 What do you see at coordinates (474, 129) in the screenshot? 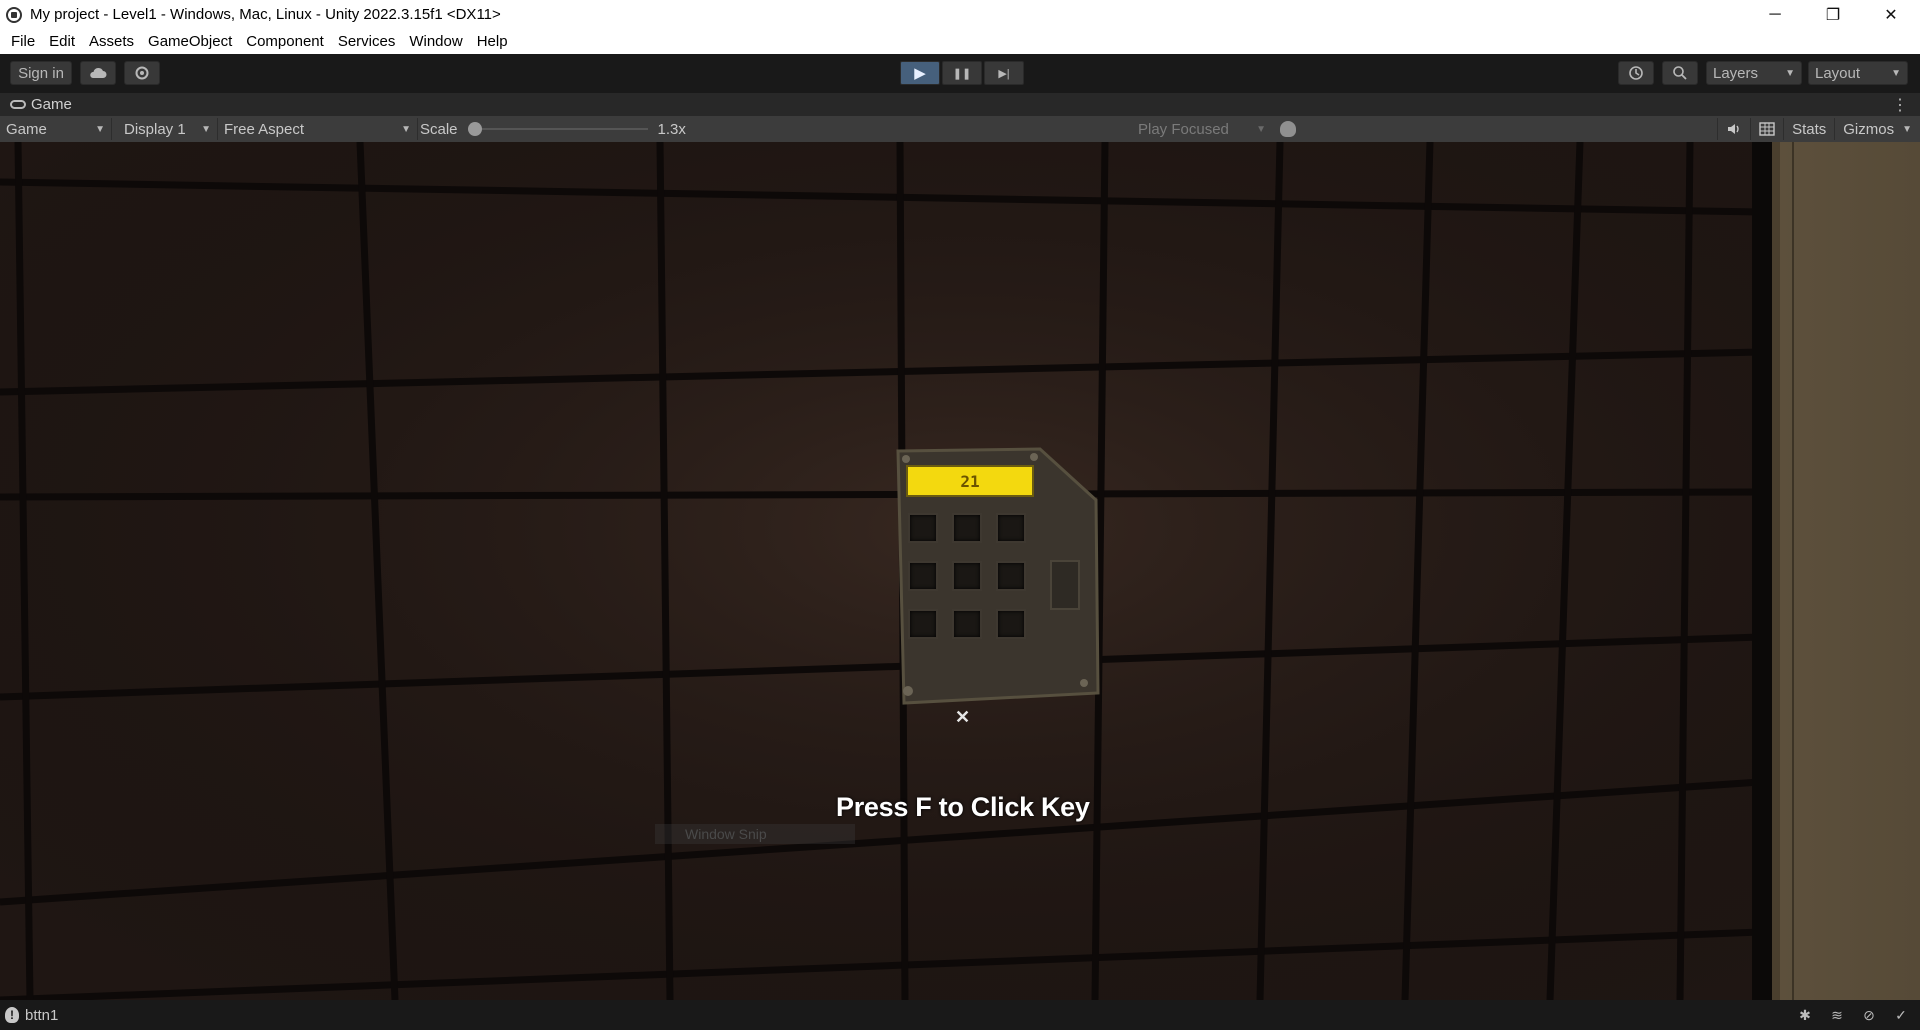
I see `scale-slider-thumb` at bounding box center [474, 129].